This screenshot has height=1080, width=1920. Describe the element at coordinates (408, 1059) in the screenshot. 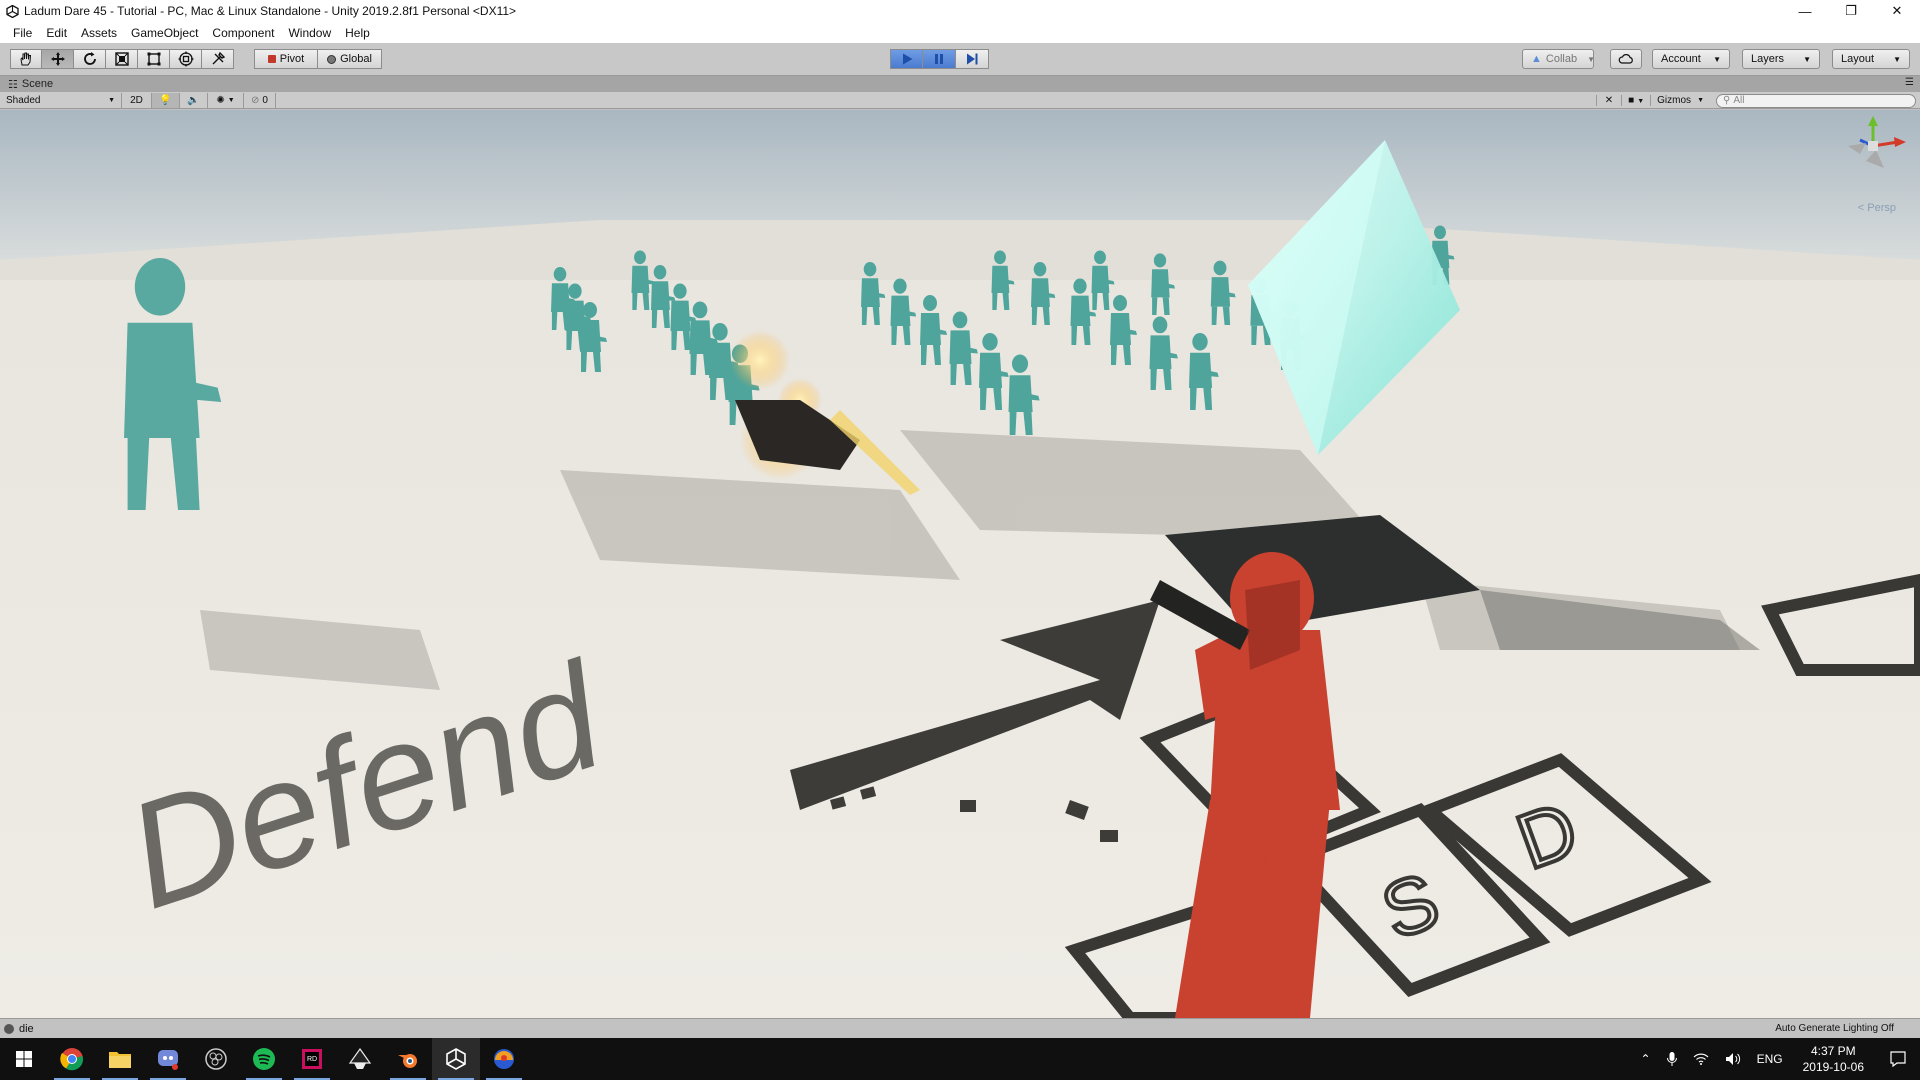

I see `blender-icon` at that location.